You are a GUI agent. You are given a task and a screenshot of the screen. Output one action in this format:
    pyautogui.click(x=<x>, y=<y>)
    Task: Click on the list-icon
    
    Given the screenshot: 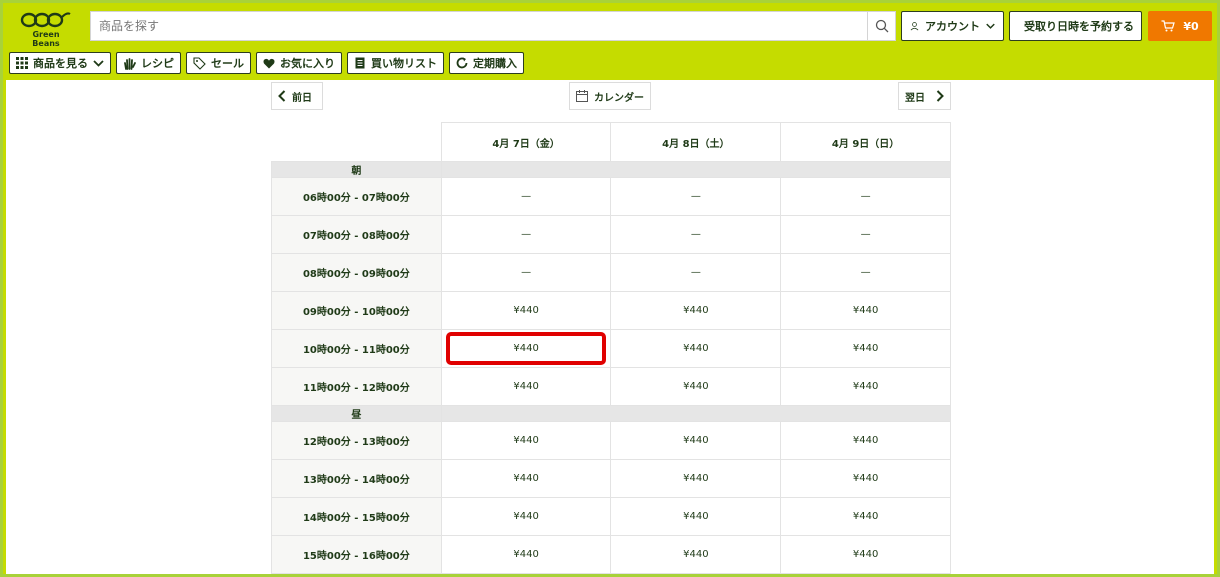 What is the action you would take?
    pyautogui.click(x=360, y=63)
    